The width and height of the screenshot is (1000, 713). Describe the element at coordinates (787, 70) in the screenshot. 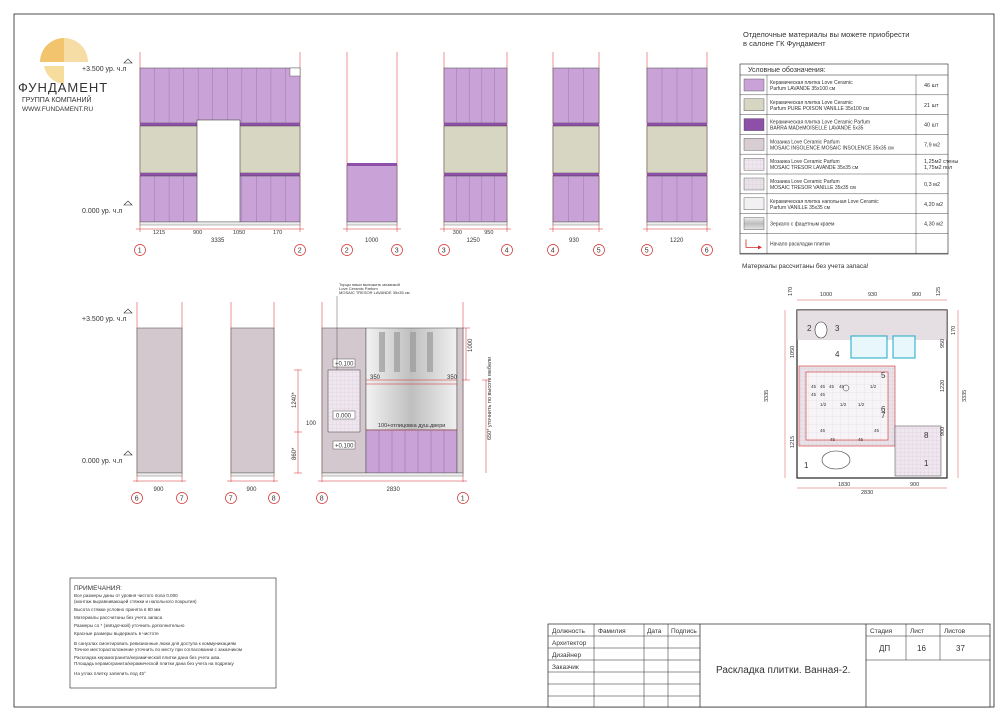

I see `legend-title: Условные обозначения:` at that location.